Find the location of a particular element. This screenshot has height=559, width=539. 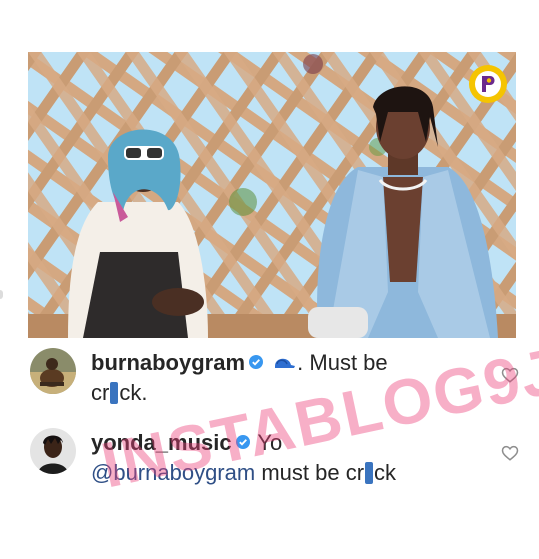

comment-username: burnaboygram is located at coordinates (168, 362).